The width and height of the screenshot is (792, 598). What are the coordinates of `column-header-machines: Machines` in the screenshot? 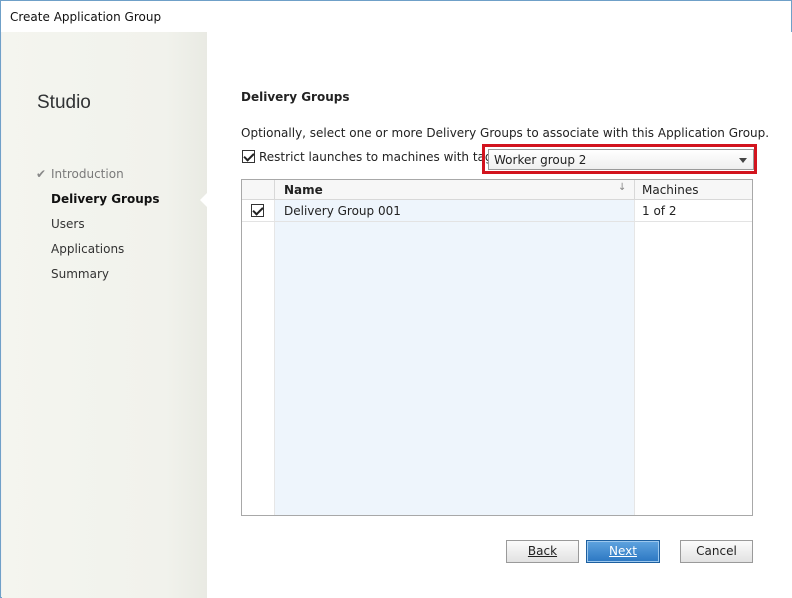 It's located at (670, 190).